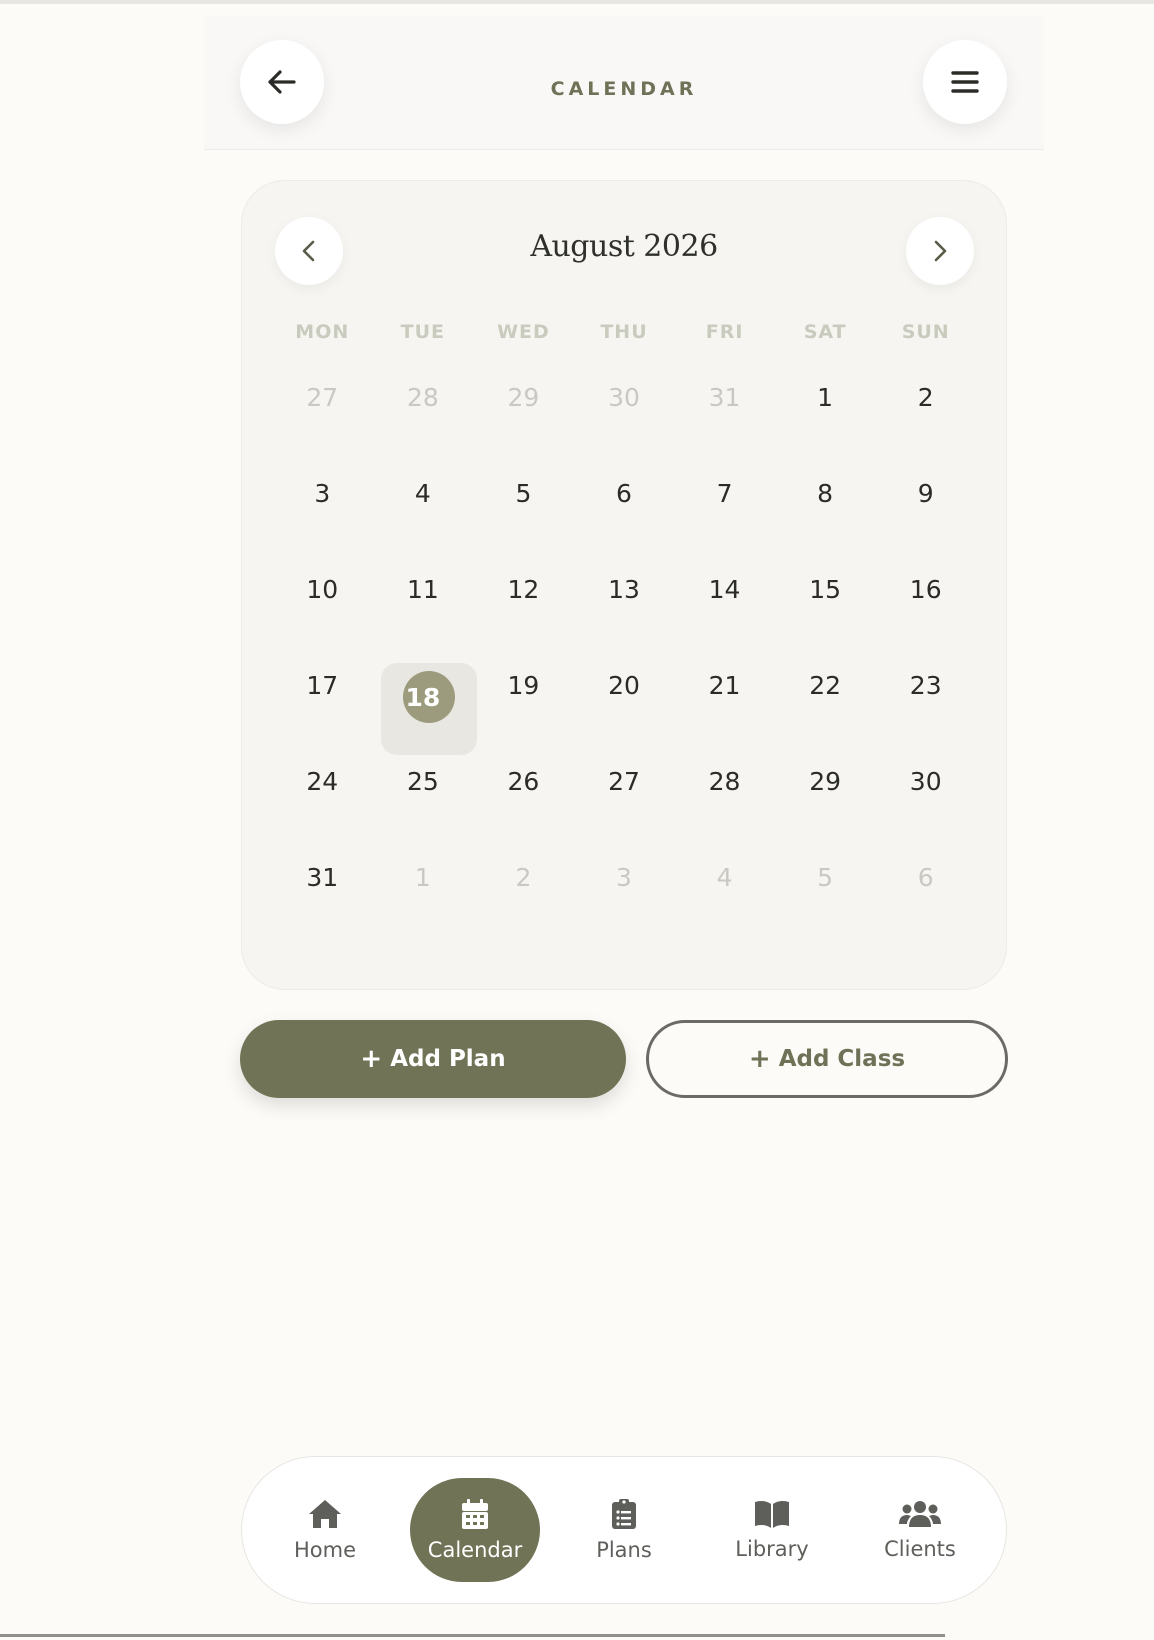  What do you see at coordinates (825, 519) in the screenshot?
I see `calendar-day: 8` at bounding box center [825, 519].